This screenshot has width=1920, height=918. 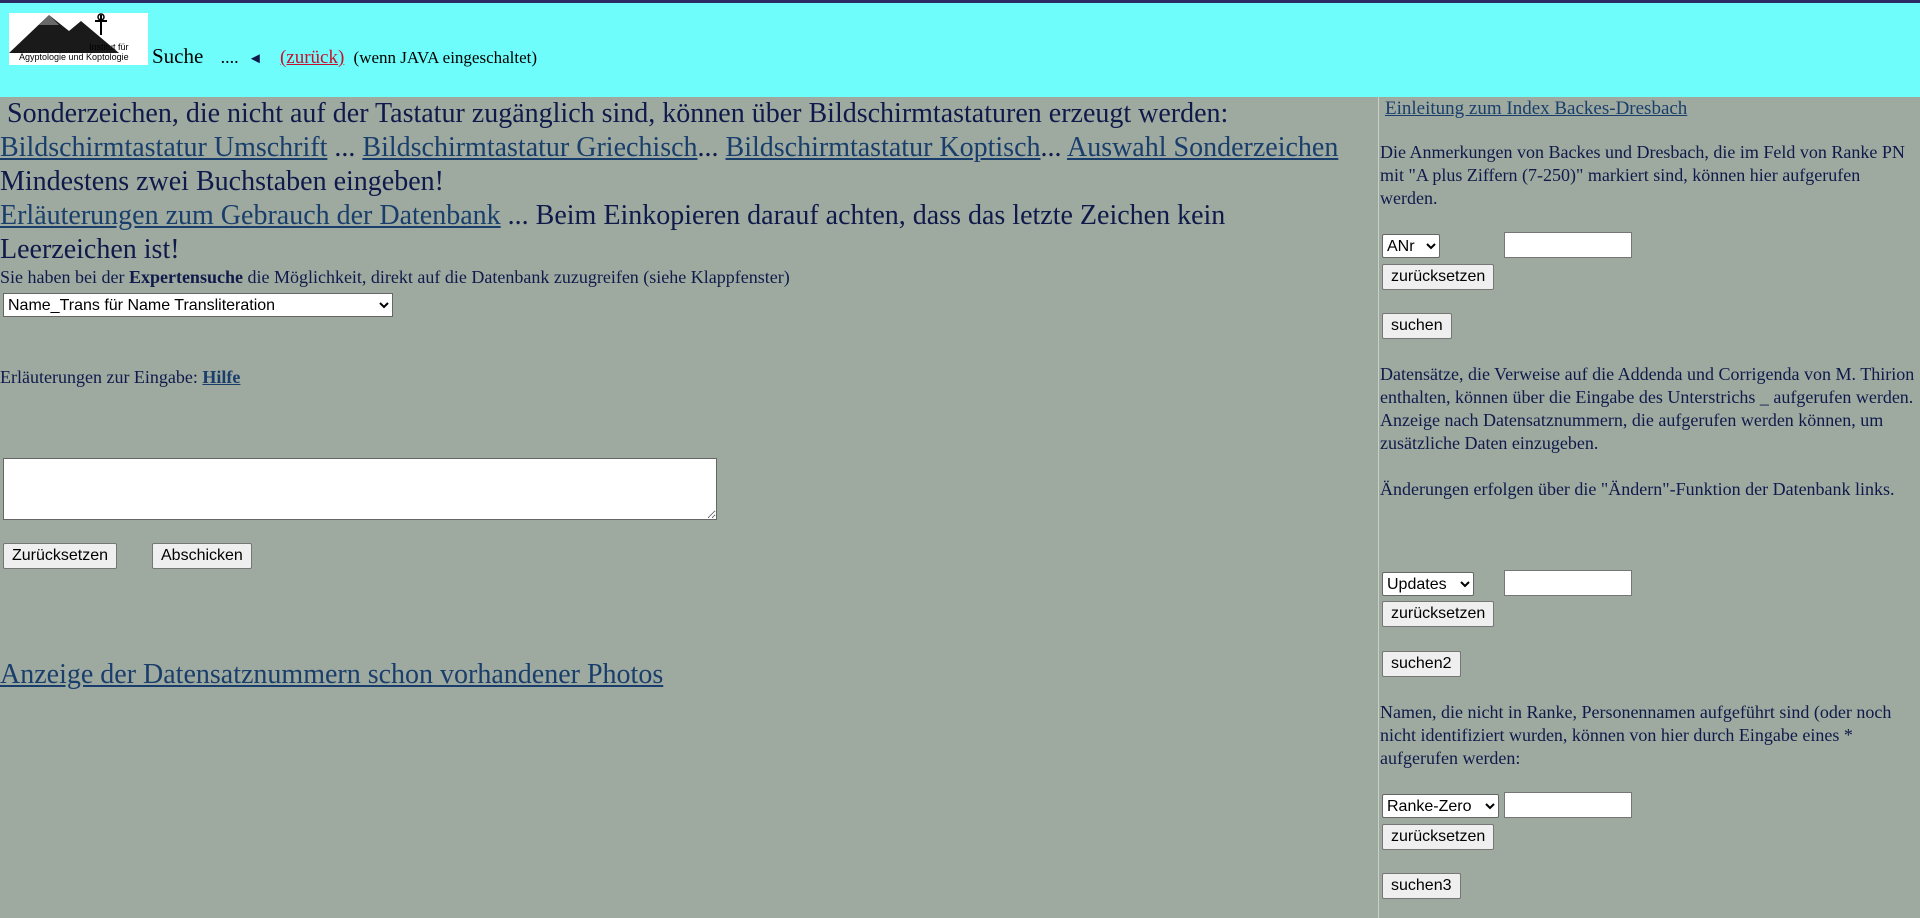 What do you see at coordinates (1417, 326) in the screenshot?
I see `anr-search-button: suchen` at bounding box center [1417, 326].